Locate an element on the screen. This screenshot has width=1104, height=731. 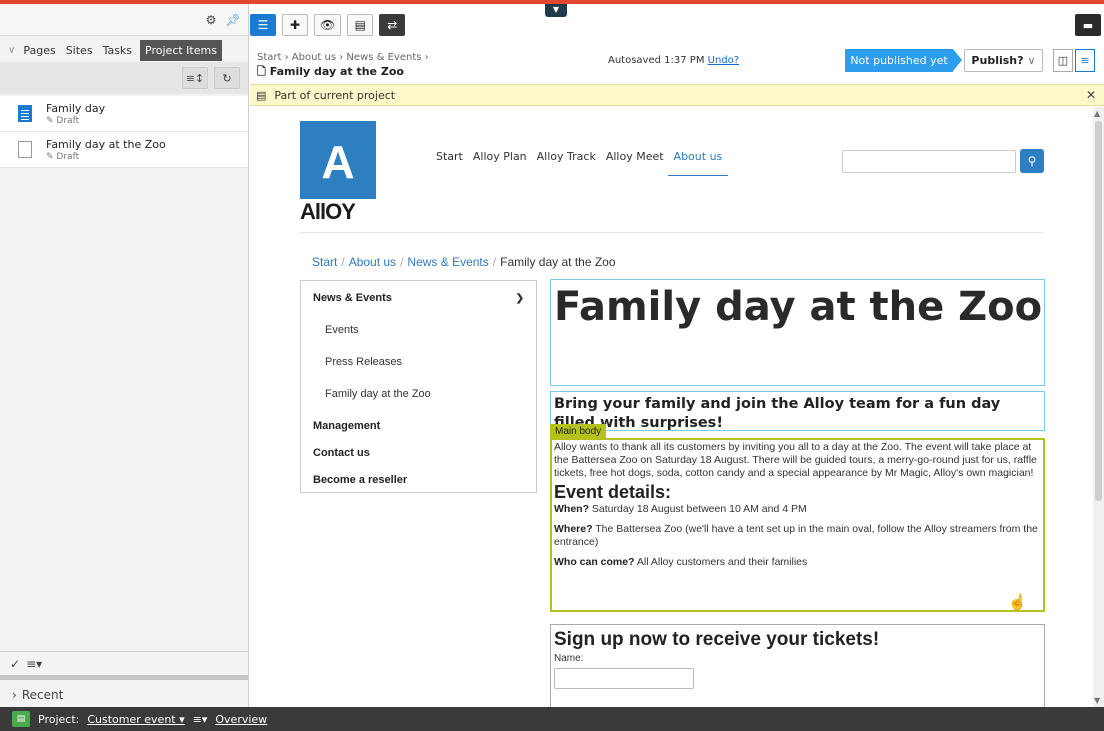
preview-scrollbar: ▲ ▼ is located at coordinates (1098, 407).